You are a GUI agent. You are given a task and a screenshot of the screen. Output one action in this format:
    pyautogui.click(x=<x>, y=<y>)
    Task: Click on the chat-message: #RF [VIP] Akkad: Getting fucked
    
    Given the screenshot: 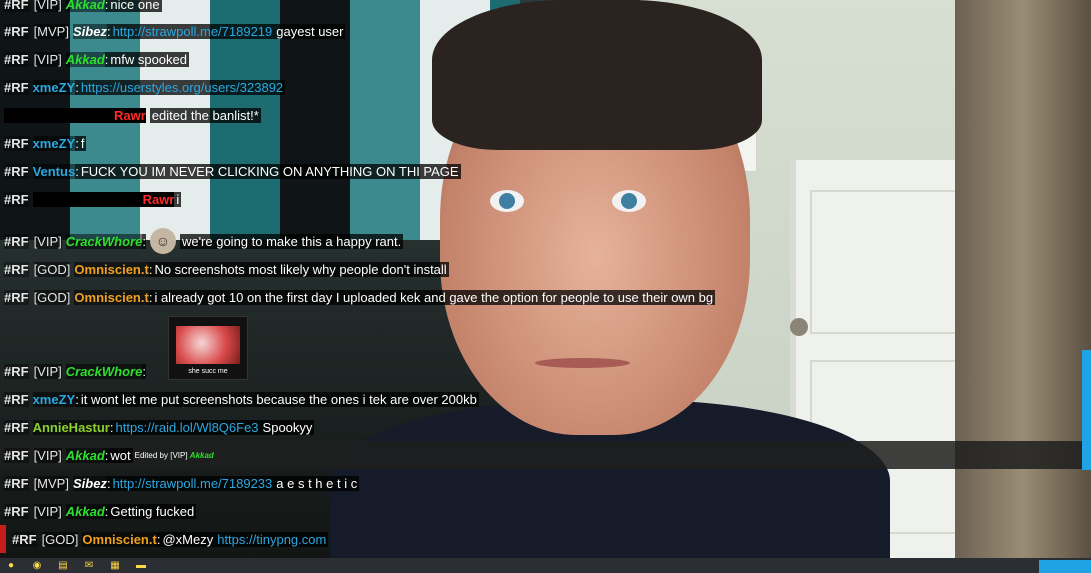 What is the action you would take?
    pyautogui.click(x=541, y=511)
    